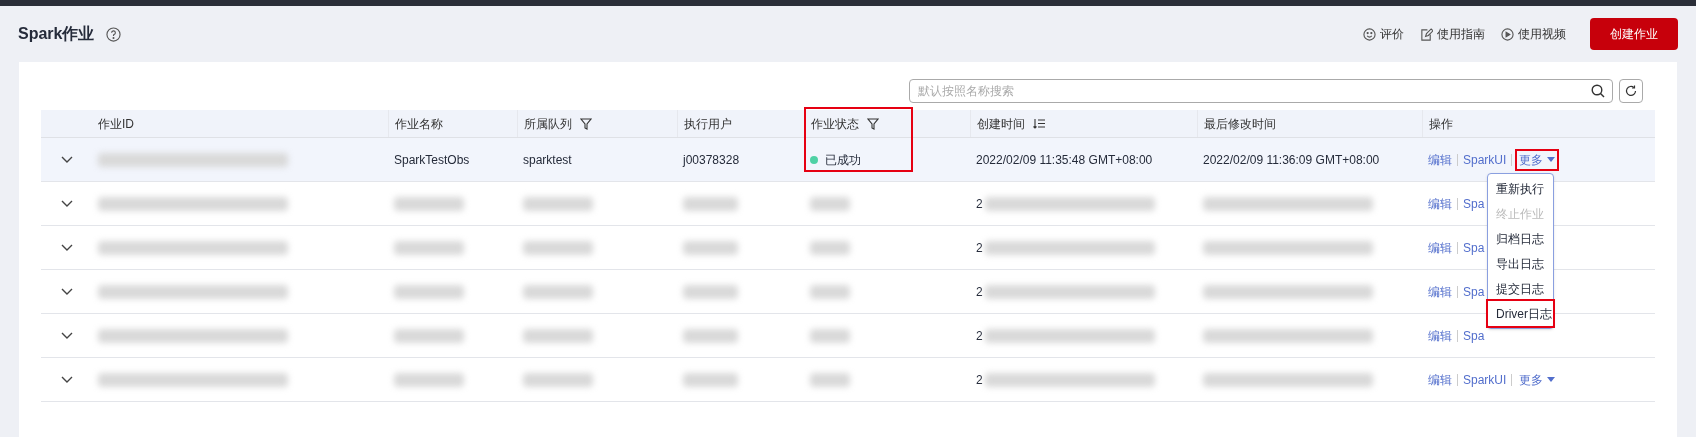  I want to click on help-icon, so click(114, 34).